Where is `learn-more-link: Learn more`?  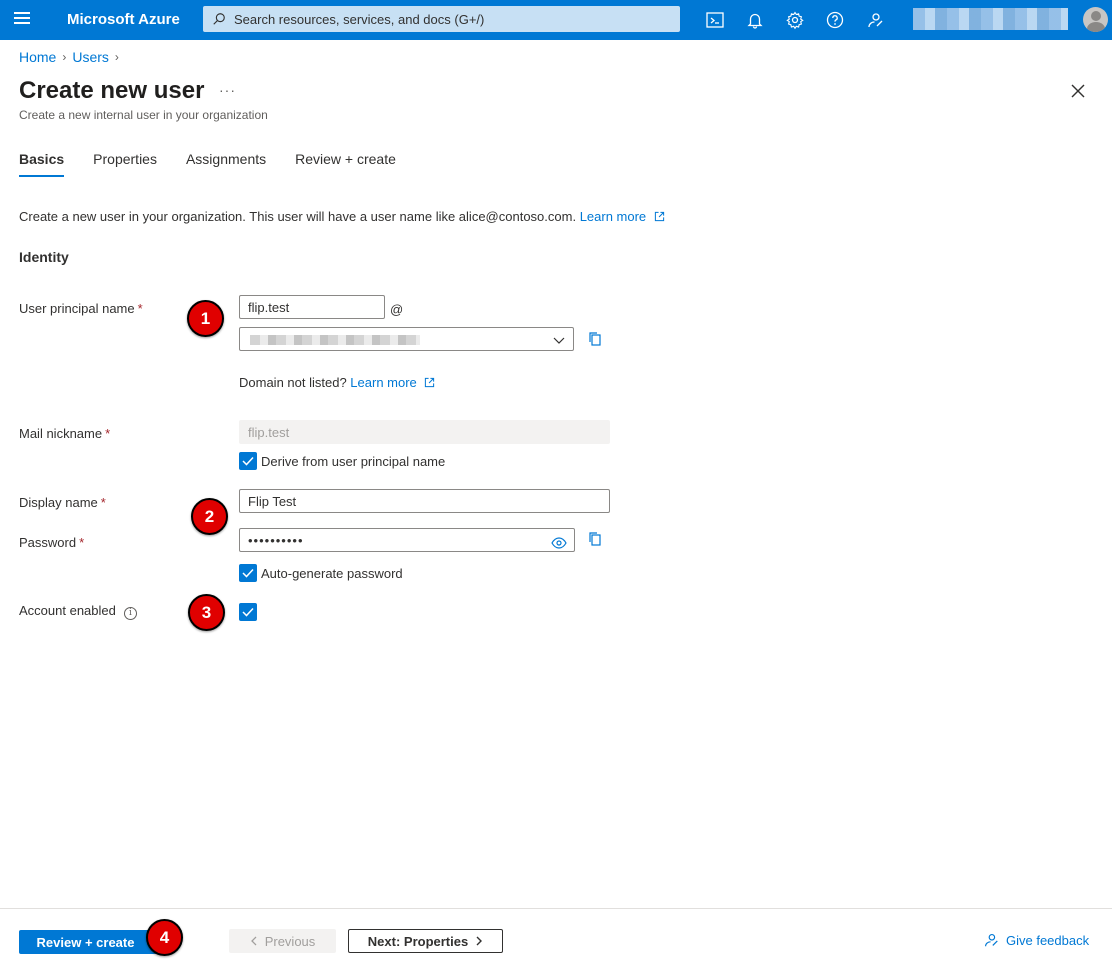 learn-more-link: Learn more is located at coordinates (613, 216).